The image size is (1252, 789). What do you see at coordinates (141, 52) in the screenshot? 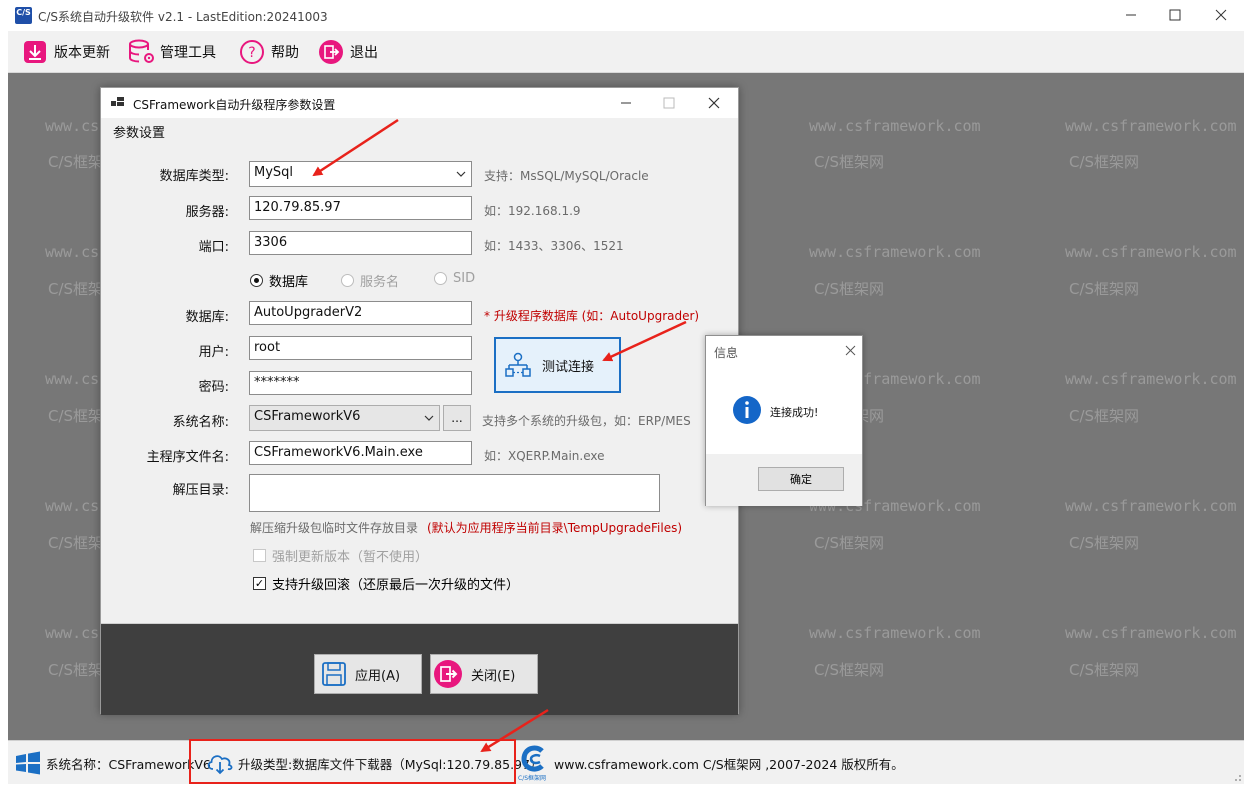
I see `database-gear-icon` at bounding box center [141, 52].